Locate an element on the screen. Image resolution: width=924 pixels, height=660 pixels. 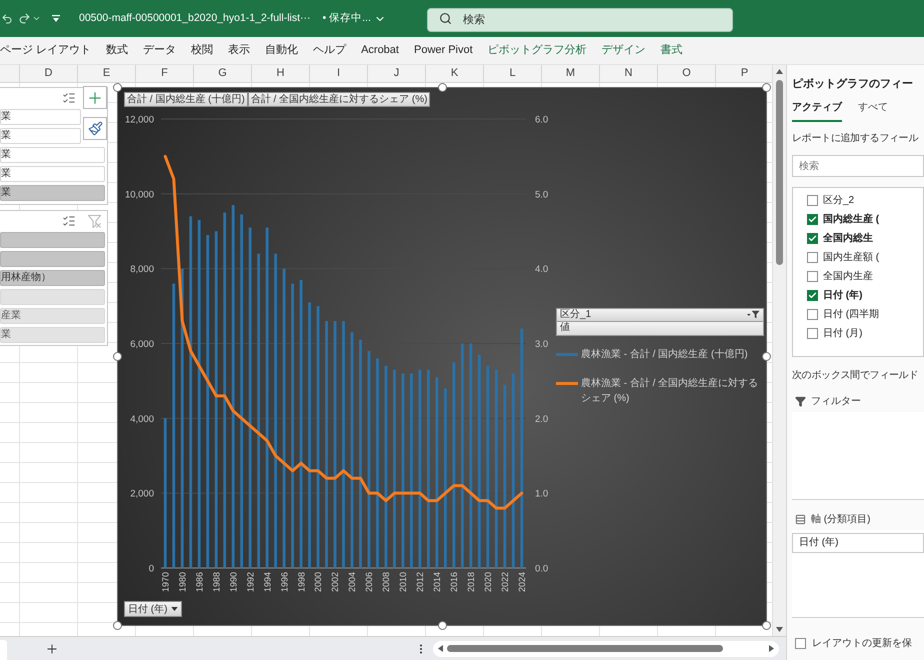
column-header: L is located at coordinates (513, 73).